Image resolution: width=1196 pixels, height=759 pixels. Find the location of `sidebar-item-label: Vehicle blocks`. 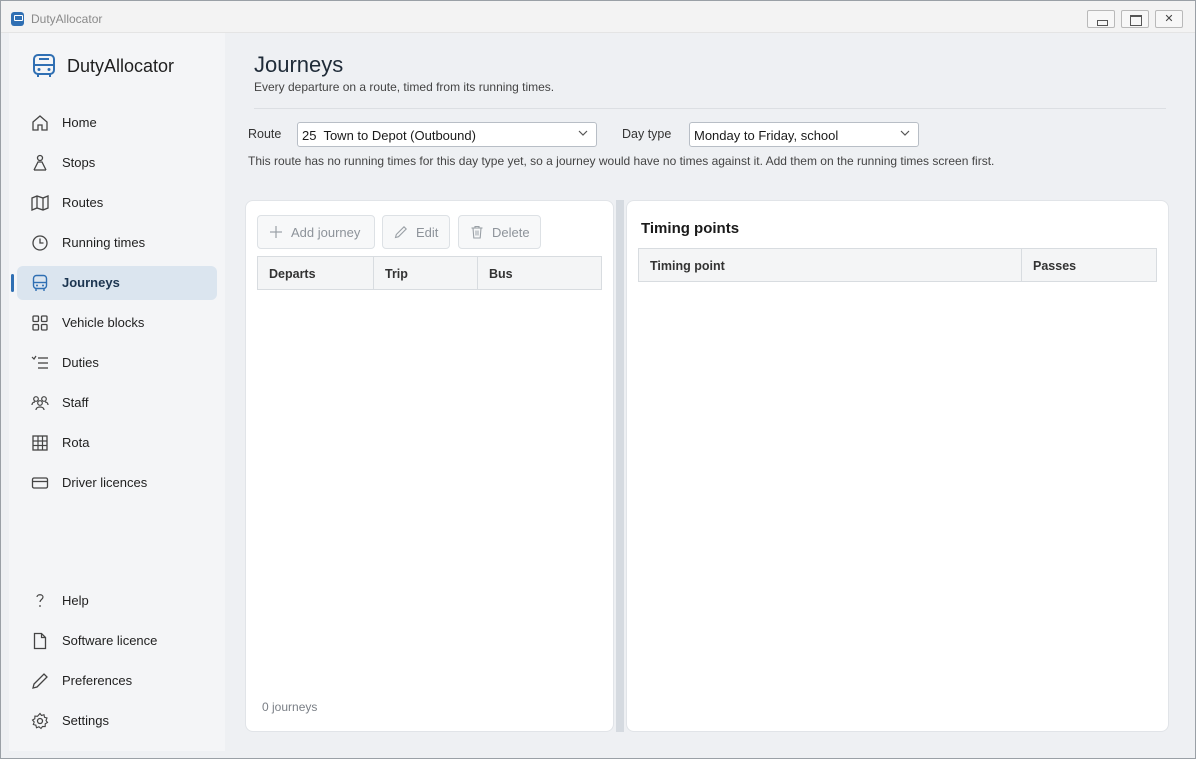

sidebar-item-label: Vehicle blocks is located at coordinates (103, 322).